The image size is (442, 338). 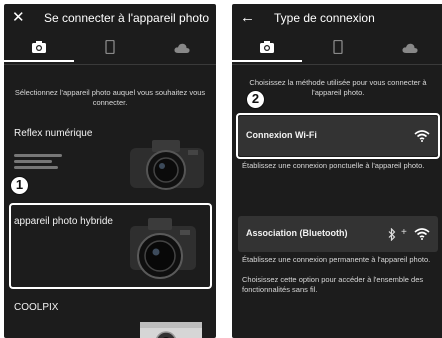 I want to click on screen-title: Type de connexion, so click(x=324, y=18).